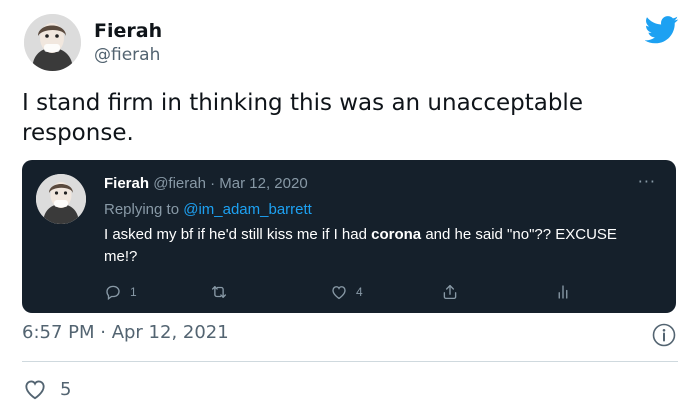  I want to click on quoted-author-meta: @fierah · Mar 12, 2020, so click(230, 183).